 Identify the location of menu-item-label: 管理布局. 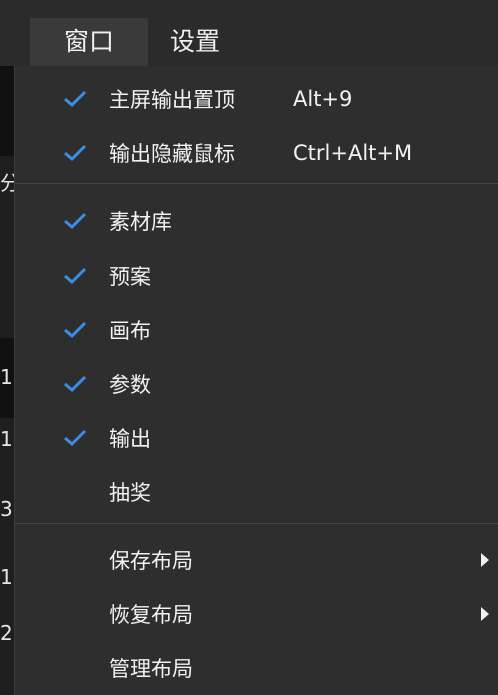
(151, 669).